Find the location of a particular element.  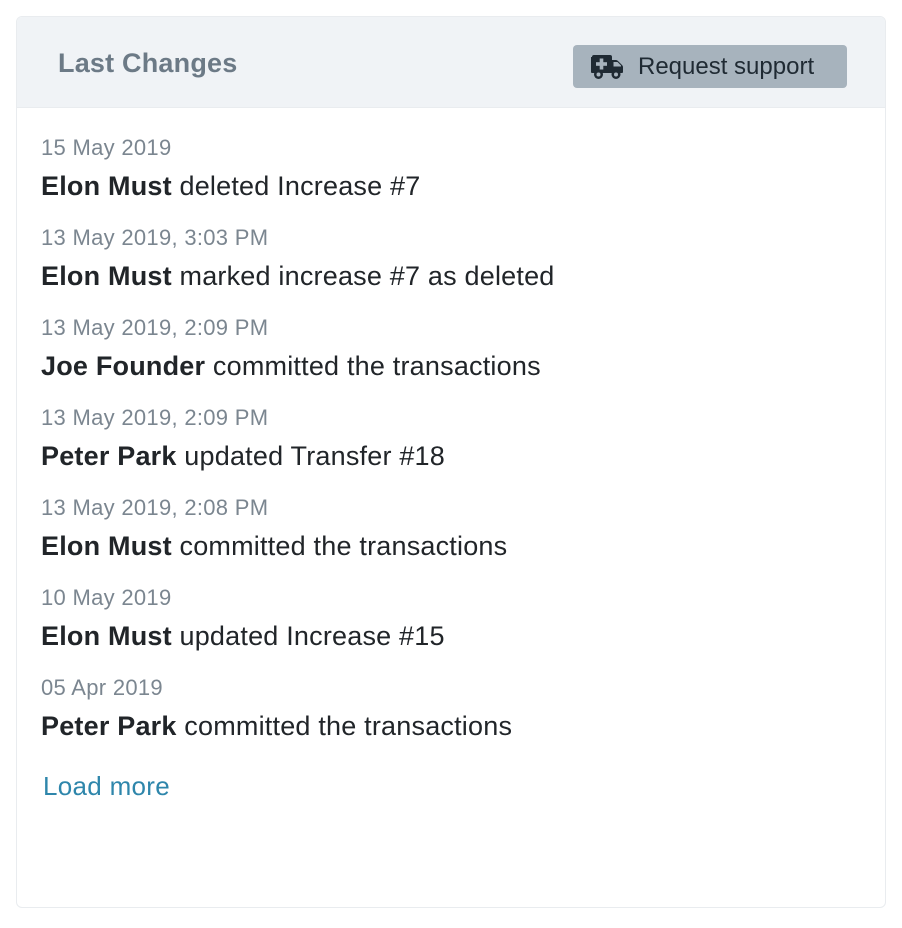

change-description: Elon Must committed the transactions is located at coordinates (274, 546).